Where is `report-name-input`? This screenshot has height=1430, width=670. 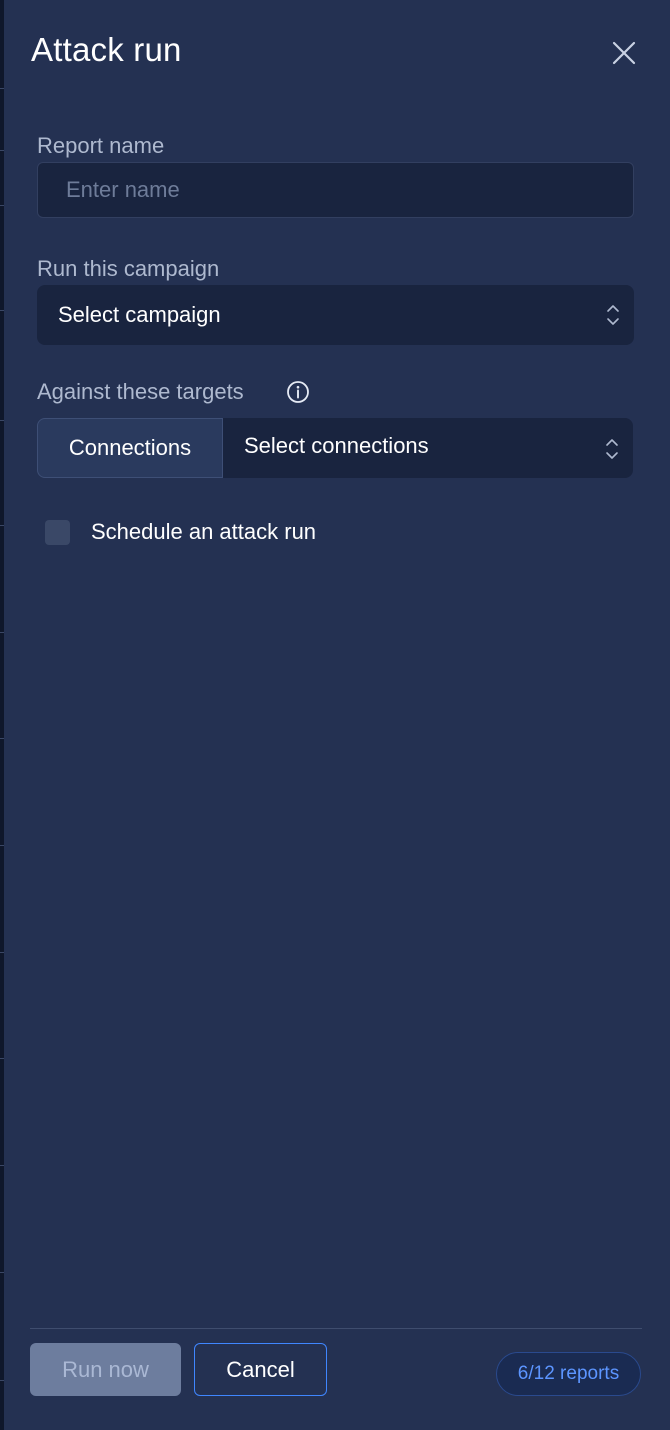 report-name-input is located at coordinates (335, 190).